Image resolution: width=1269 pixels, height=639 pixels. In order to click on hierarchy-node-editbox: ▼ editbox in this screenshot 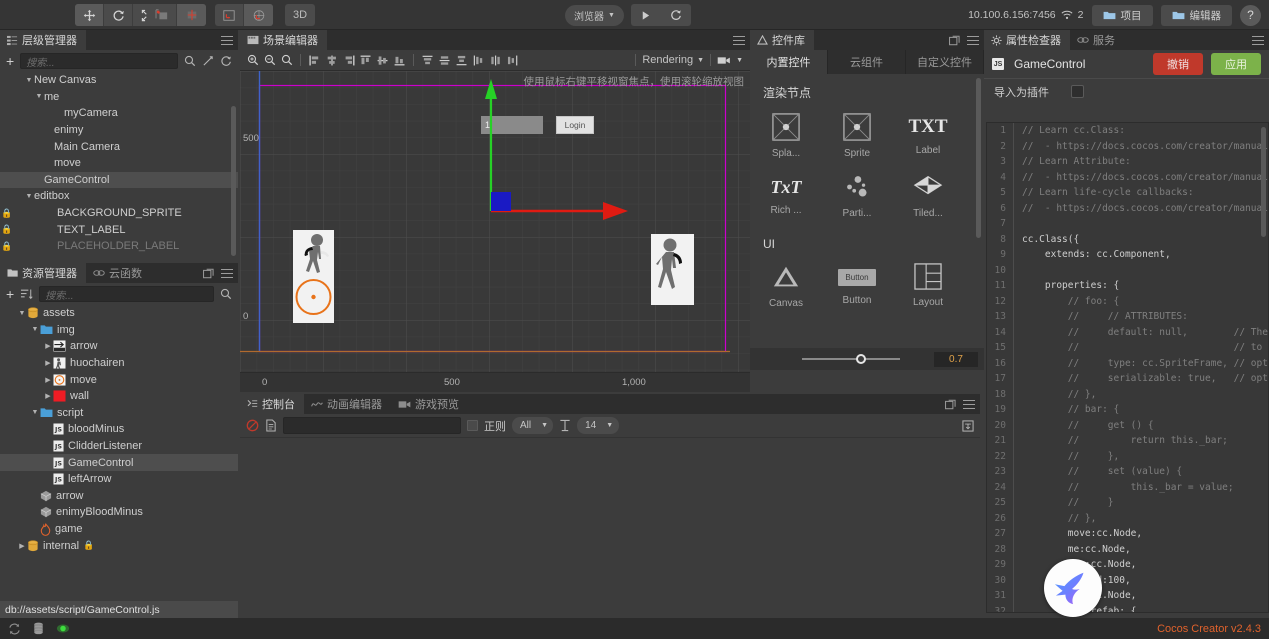, I will do `click(119, 196)`.